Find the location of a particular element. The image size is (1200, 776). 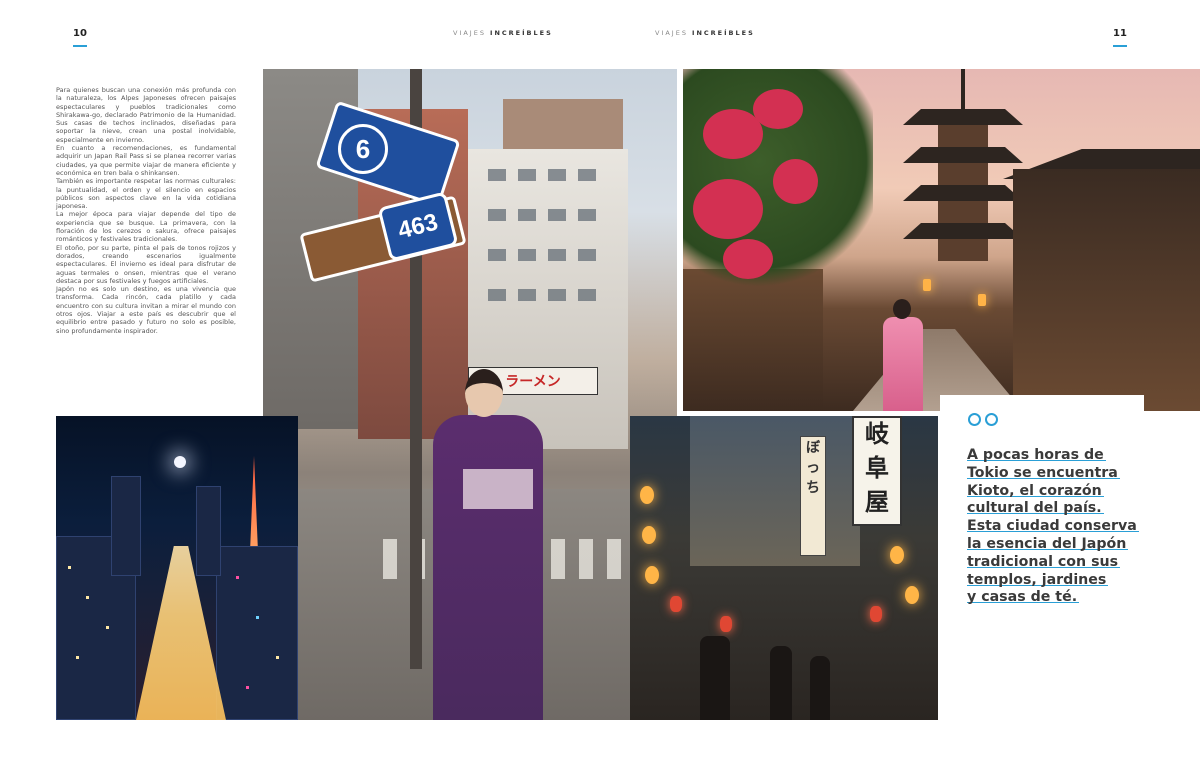

pull-quote-line: y casas de té. is located at coordinates (1023, 597).